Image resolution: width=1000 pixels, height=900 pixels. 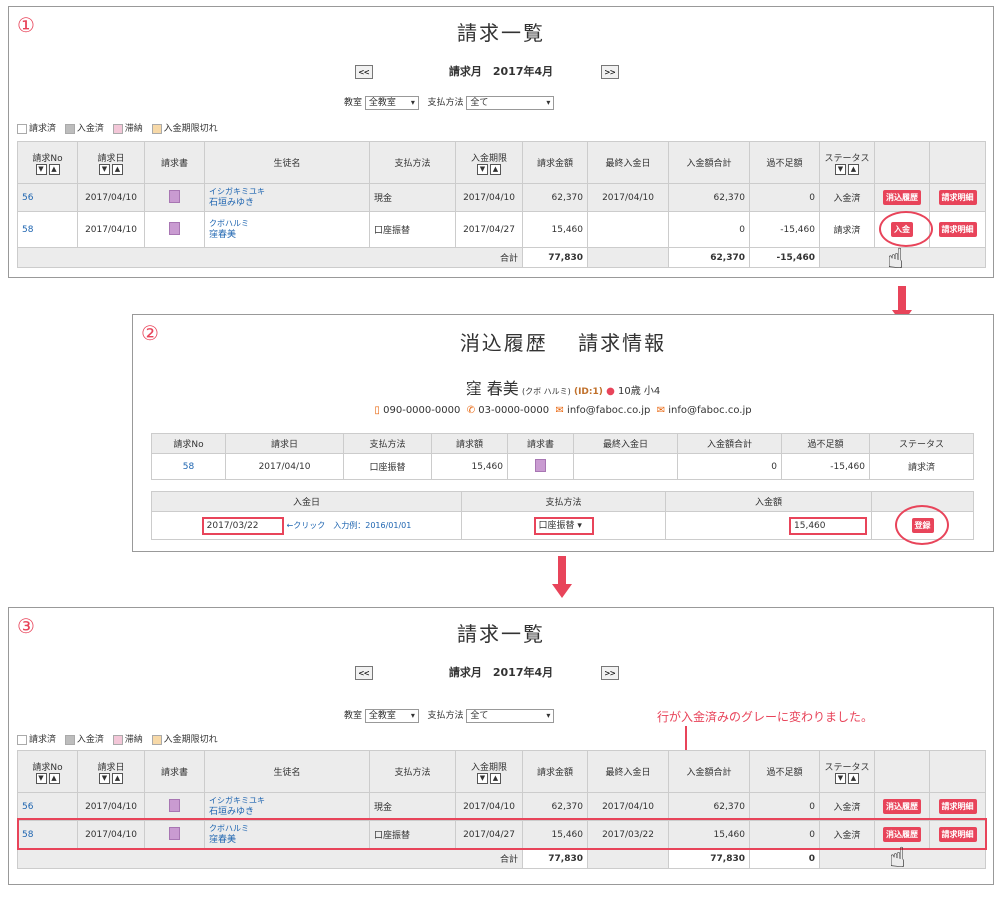 I want to click on column-header: 入金期限 ▼ ▲, so click(x=489, y=162).